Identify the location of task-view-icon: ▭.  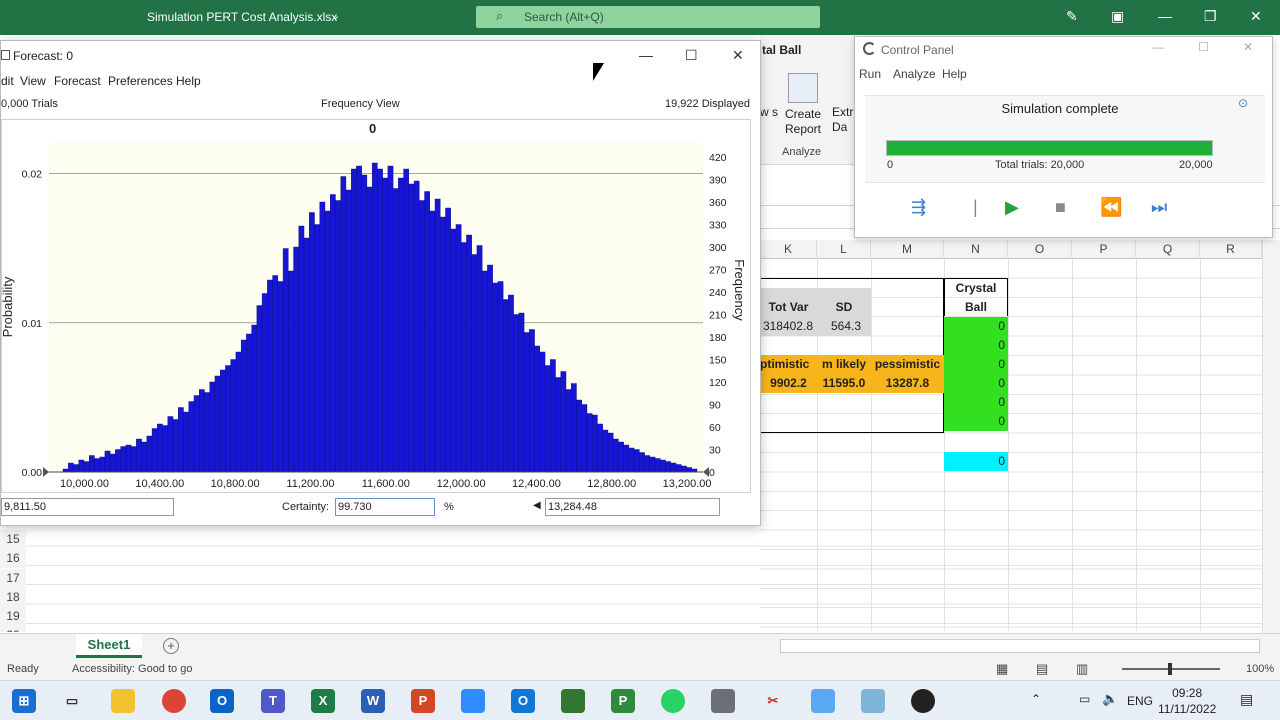
(72, 701).